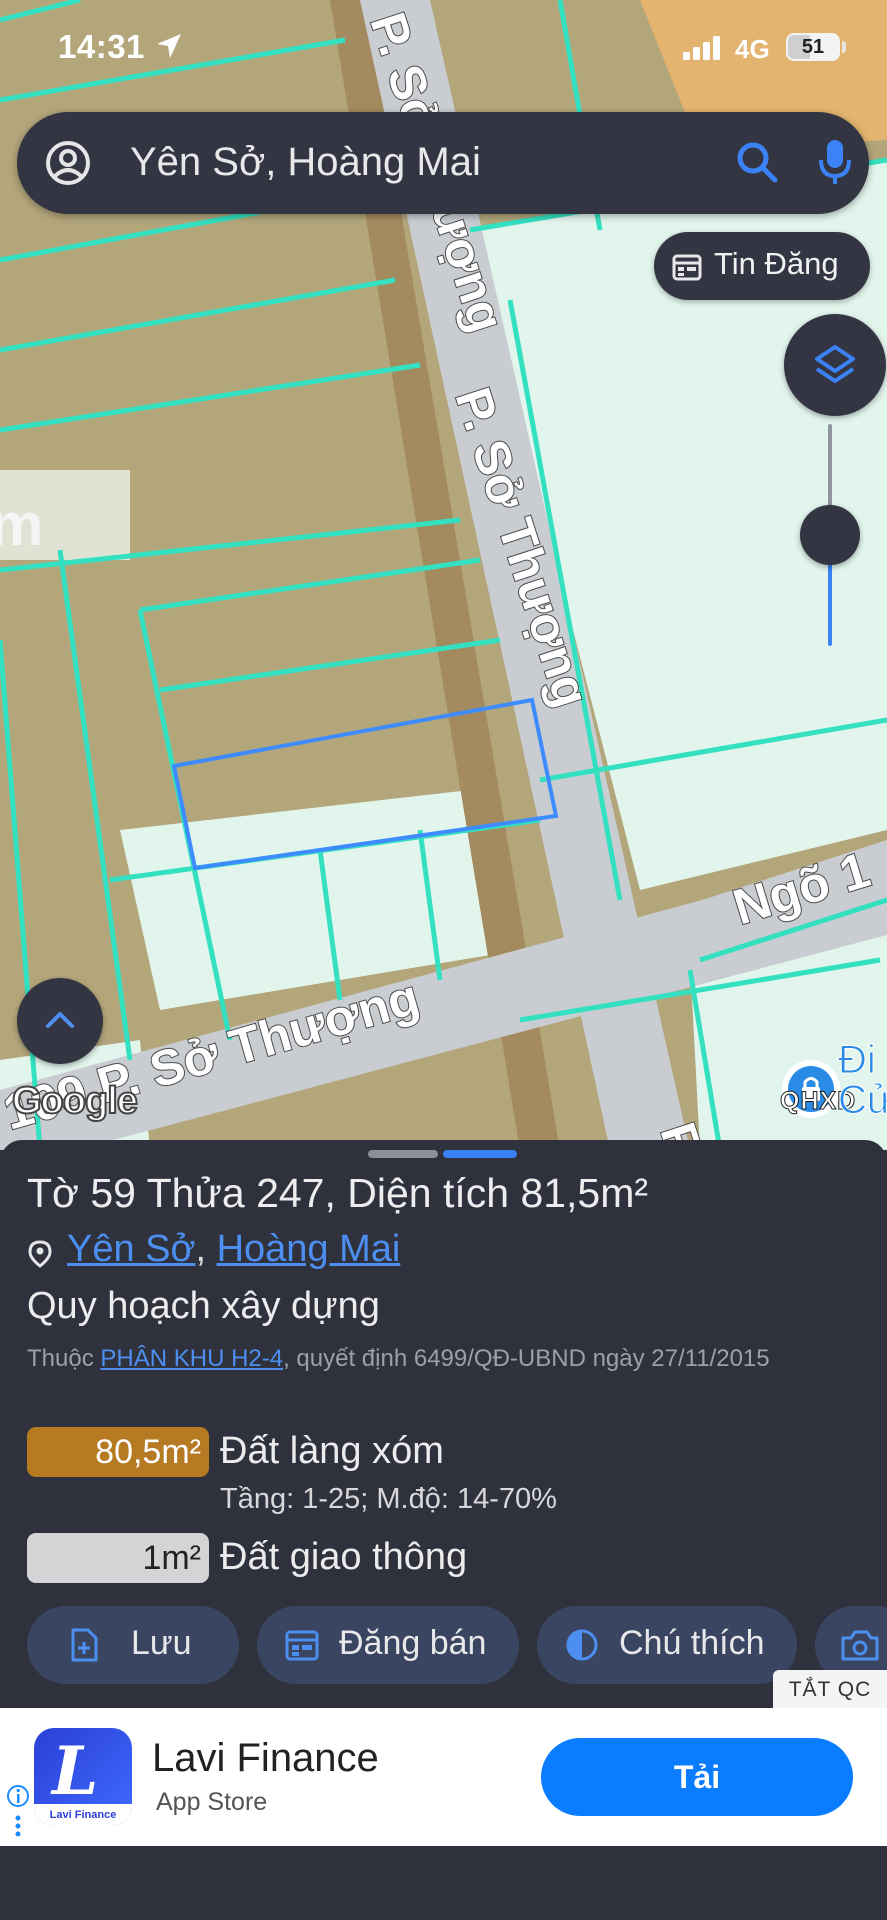  What do you see at coordinates (68, 163) in the screenshot?
I see `account-icon` at bounding box center [68, 163].